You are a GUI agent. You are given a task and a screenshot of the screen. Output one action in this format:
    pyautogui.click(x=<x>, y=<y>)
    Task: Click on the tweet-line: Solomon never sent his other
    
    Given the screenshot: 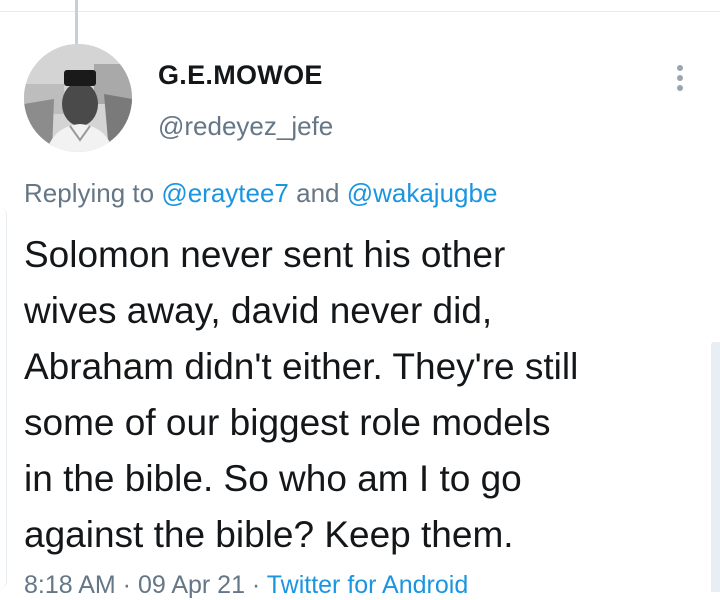 What is the action you would take?
    pyautogui.click(x=265, y=254)
    